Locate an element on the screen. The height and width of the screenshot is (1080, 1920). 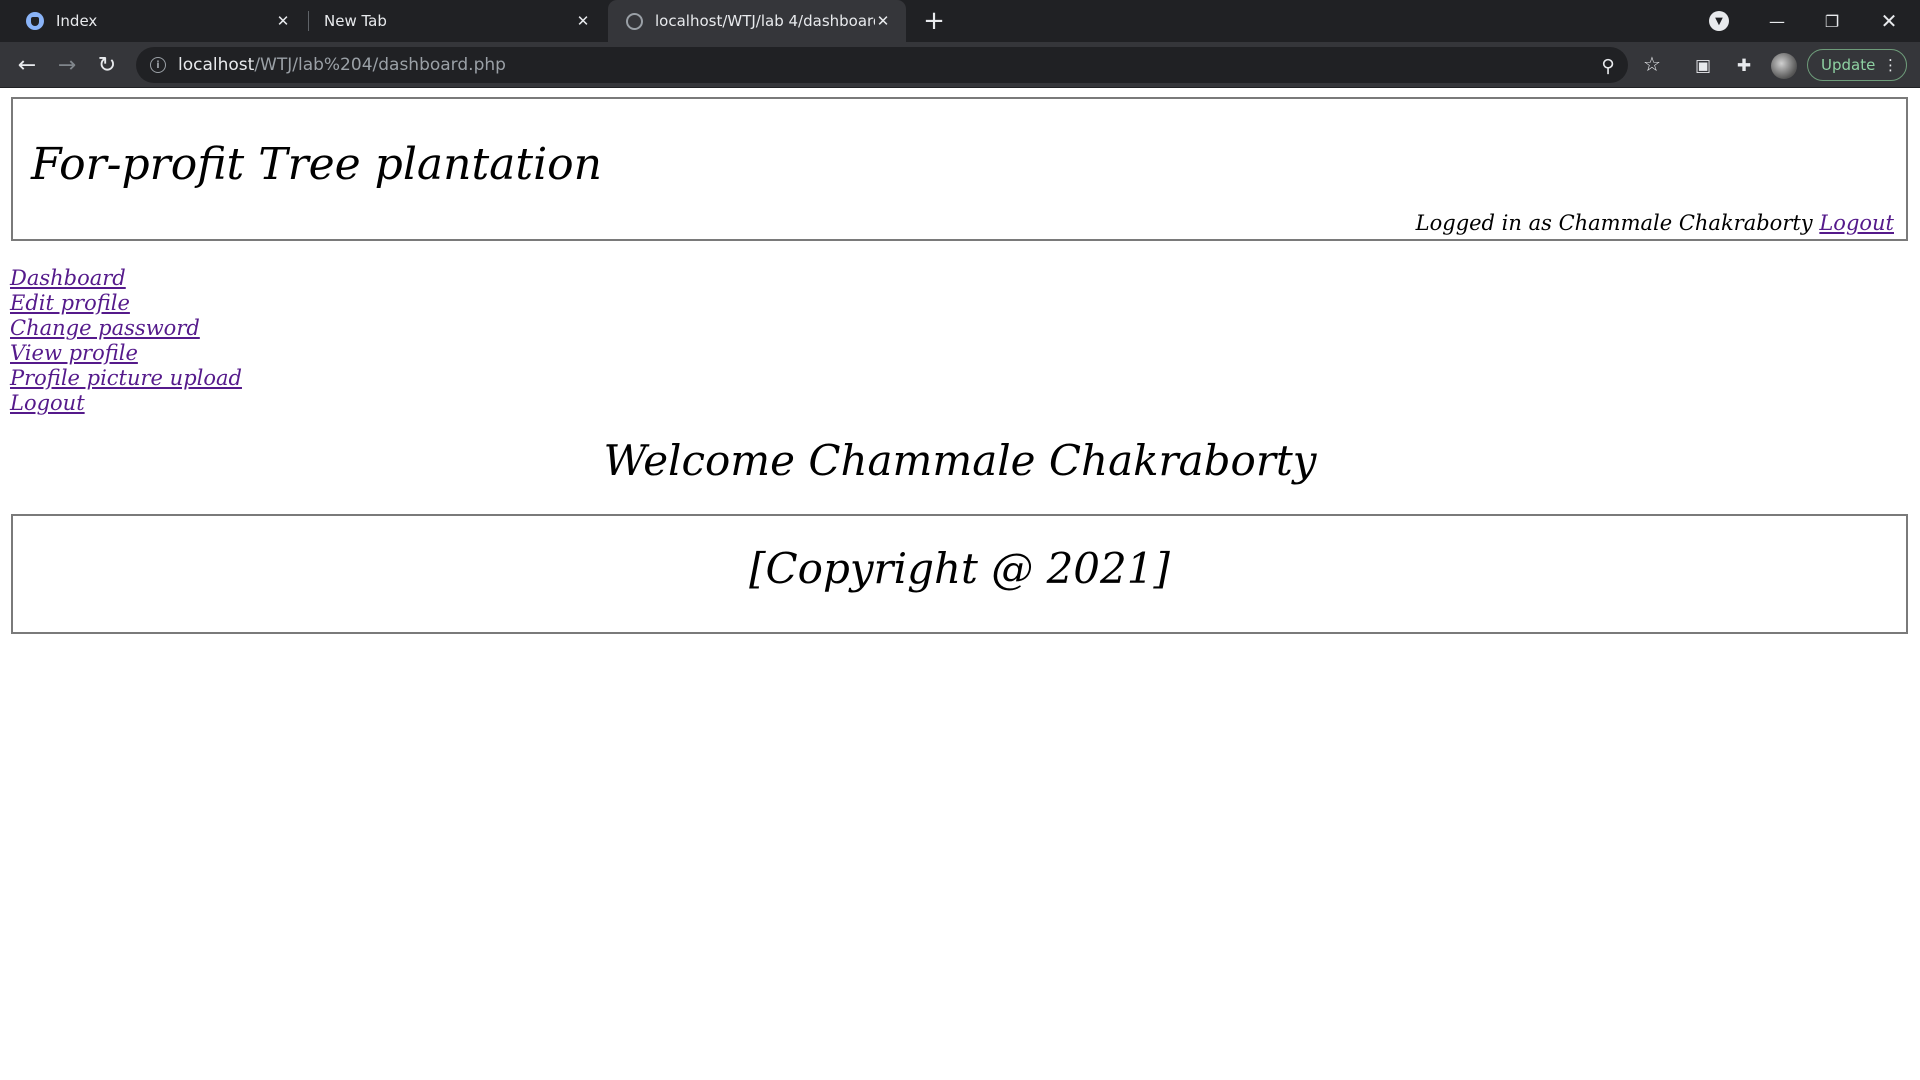
tab-title: Index is located at coordinates (77, 21).